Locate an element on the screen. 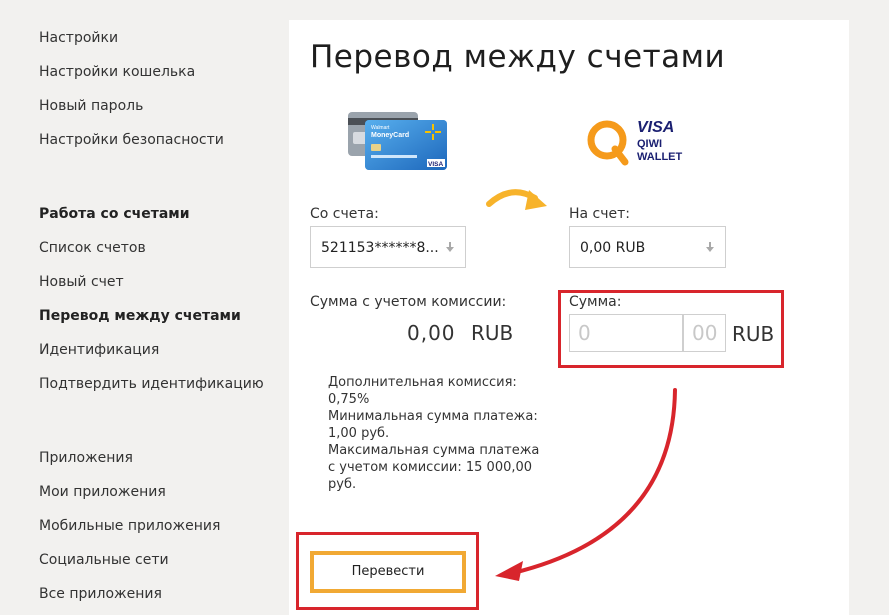 The image size is (889, 615). transfer-submit-button: Перевести is located at coordinates (388, 572).